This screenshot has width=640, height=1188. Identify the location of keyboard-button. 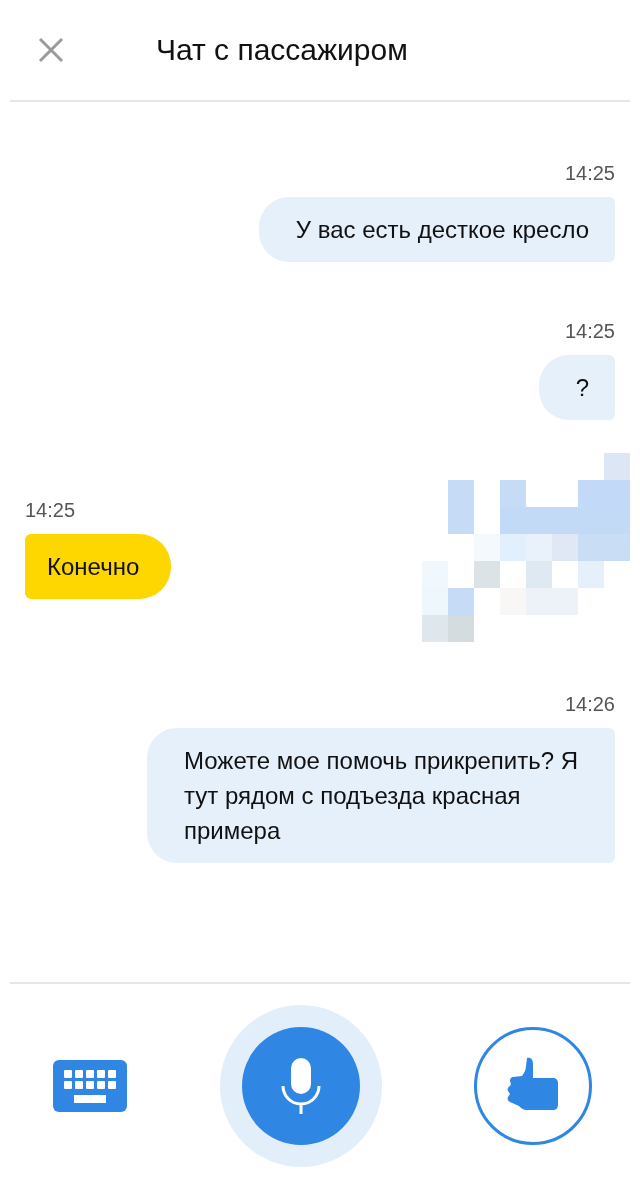
(90, 1086).